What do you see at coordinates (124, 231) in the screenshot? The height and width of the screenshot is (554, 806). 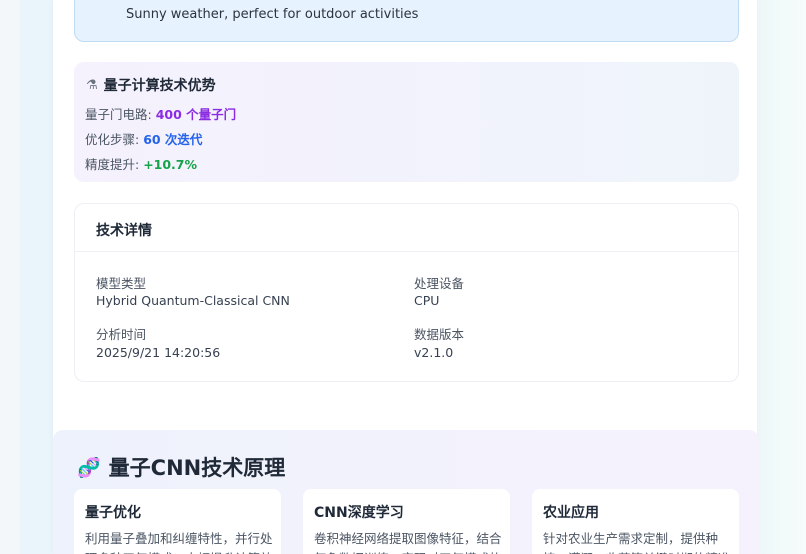 I see `technical-details-title: 技术详情` at bounding box center [124, 231].